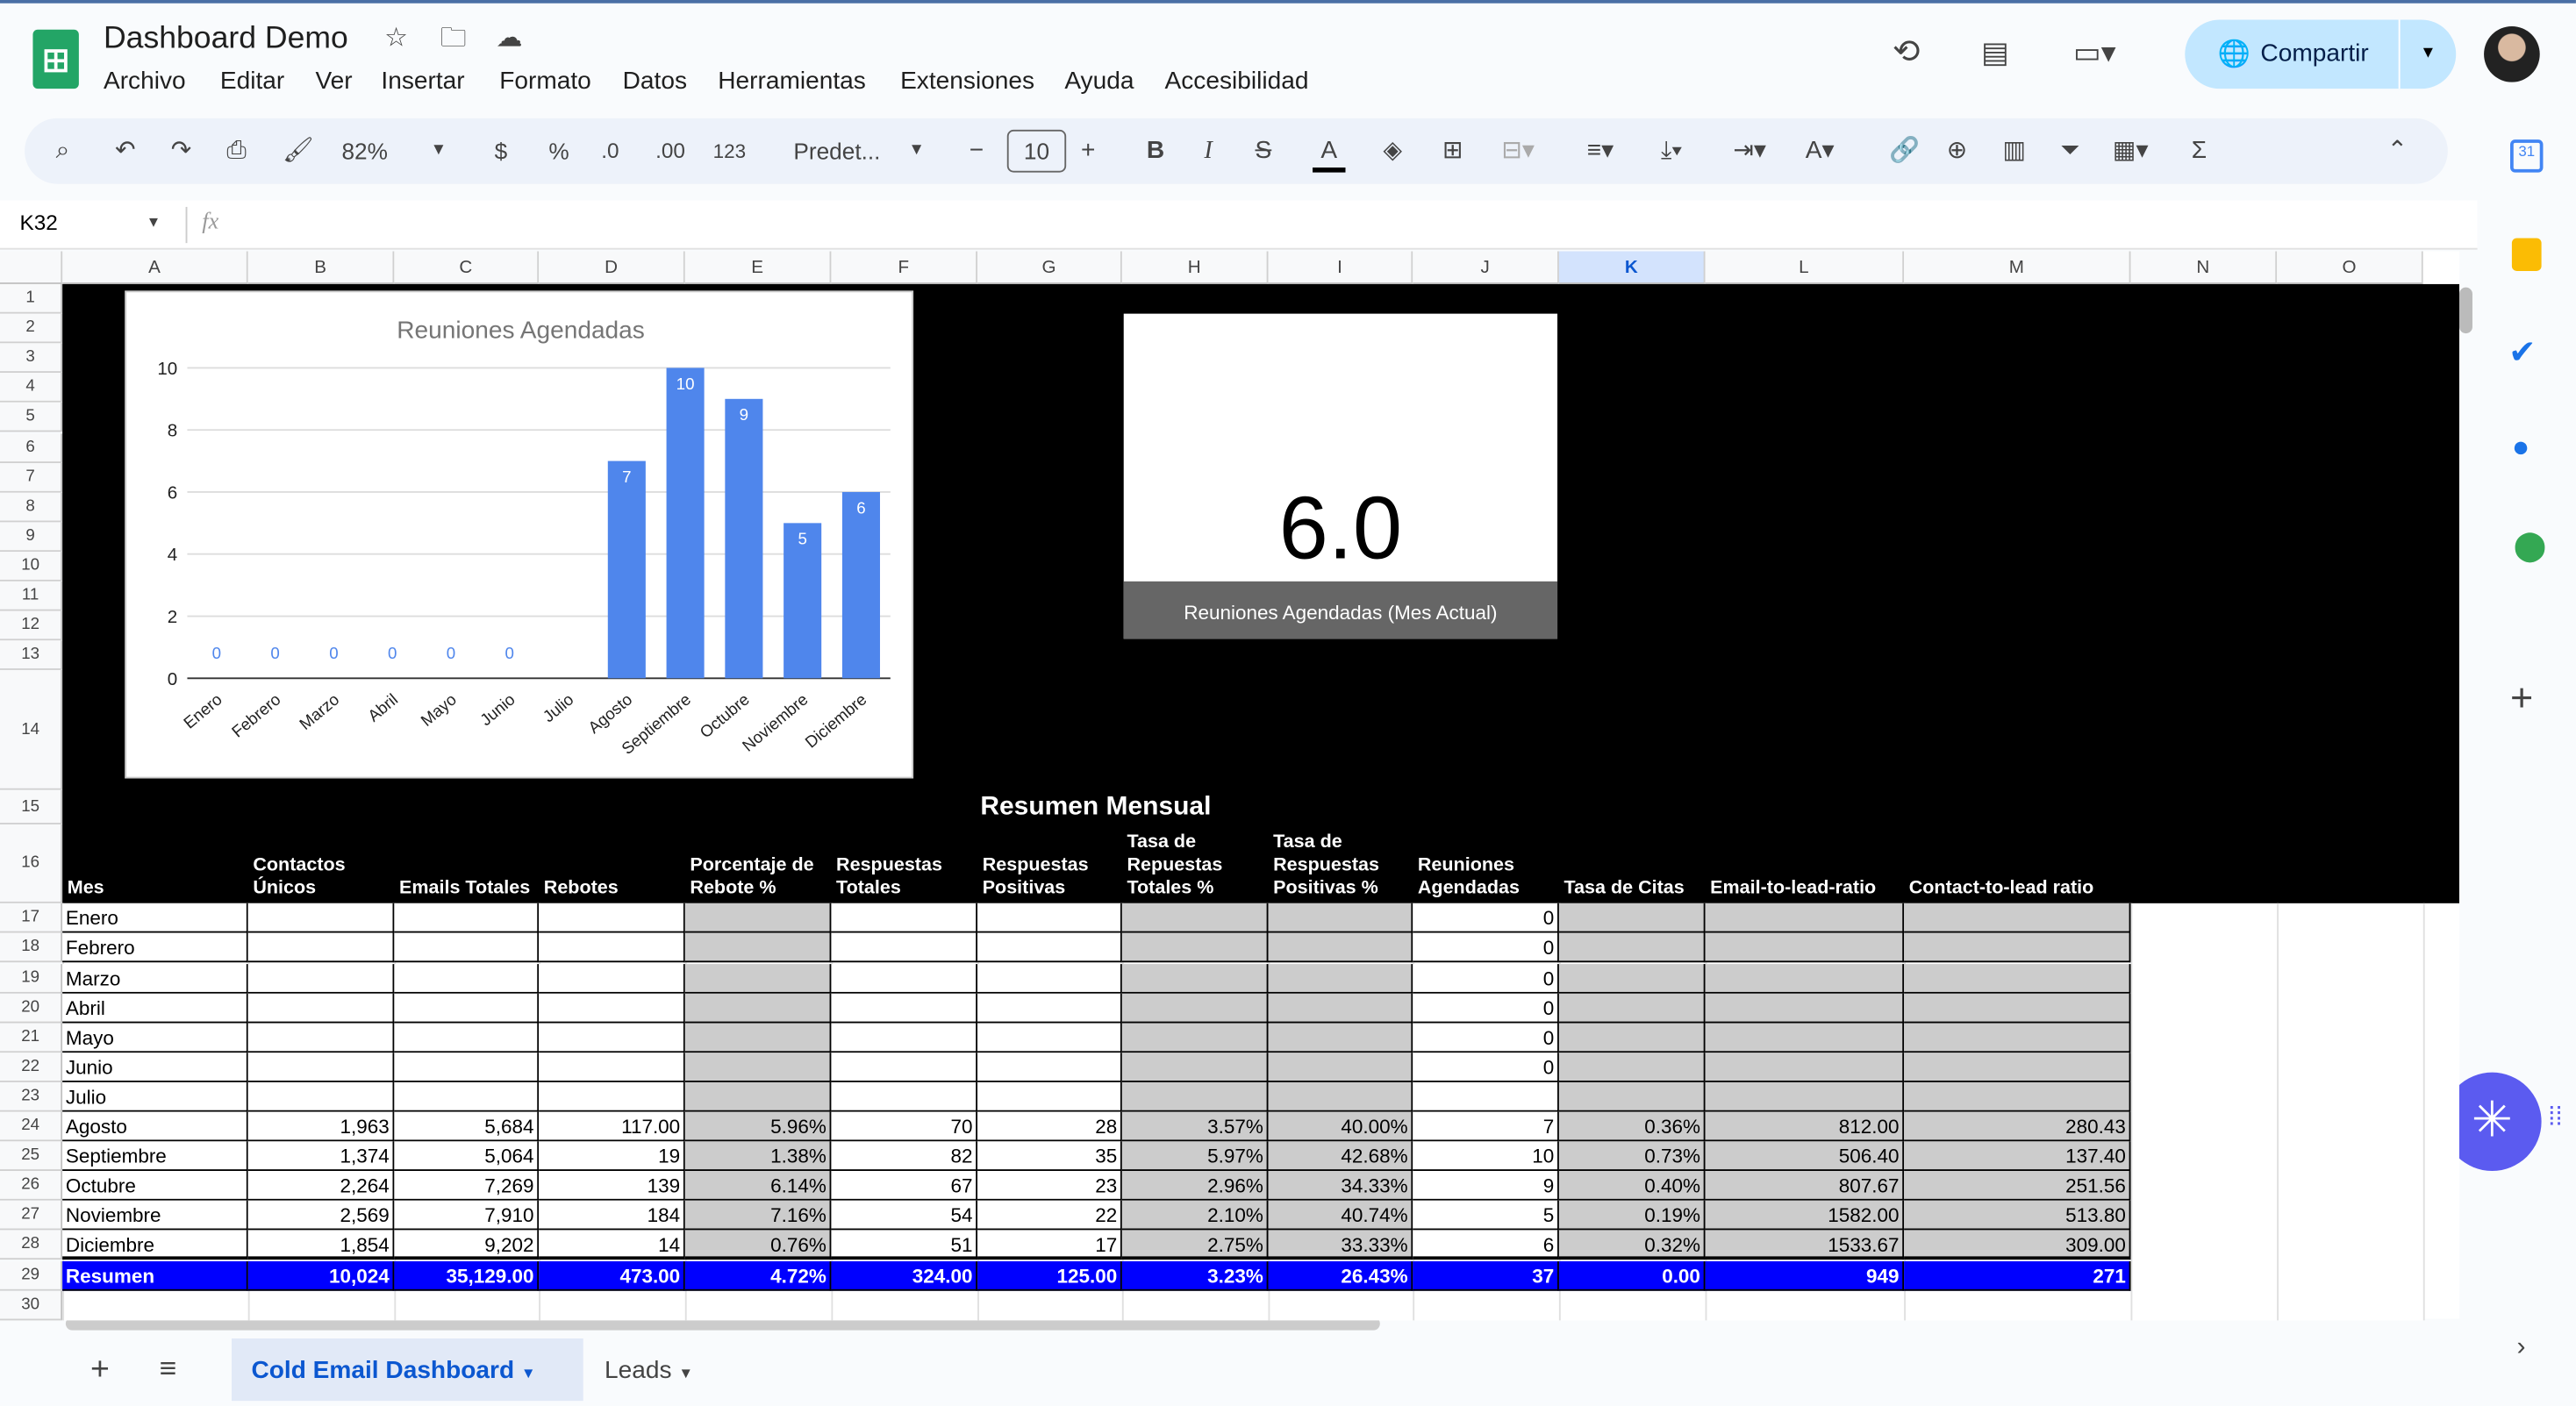 The height and width of the screenshot is (1406, 2576). Describe the element at coordinates (649, 1369) in the screenshot. I see `sheet-tab-leads: Leads ▼` at that location.